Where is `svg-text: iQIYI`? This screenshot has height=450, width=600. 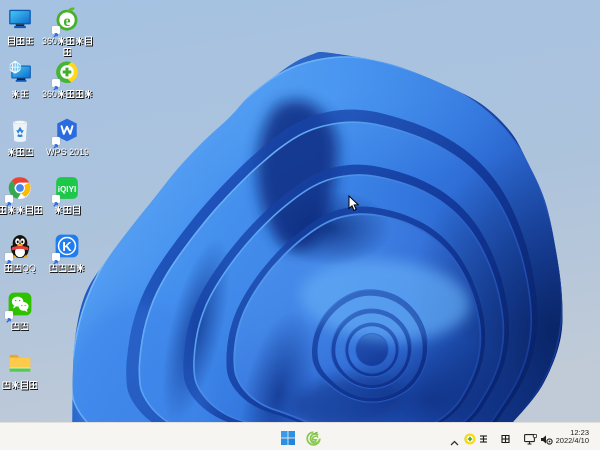 svg-text: iQIYI is located at coordinates (67, 189).